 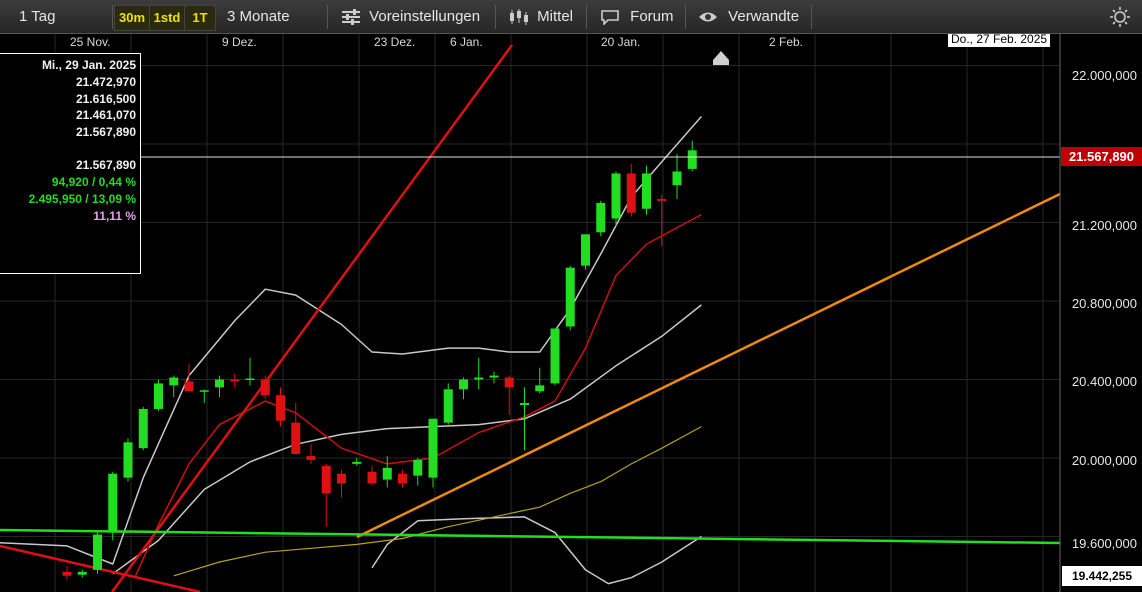 What do you see at coordinates (721, 58) in the screenshot?
I see `scroll-arrow-icon` at bounding box center [721, 58].